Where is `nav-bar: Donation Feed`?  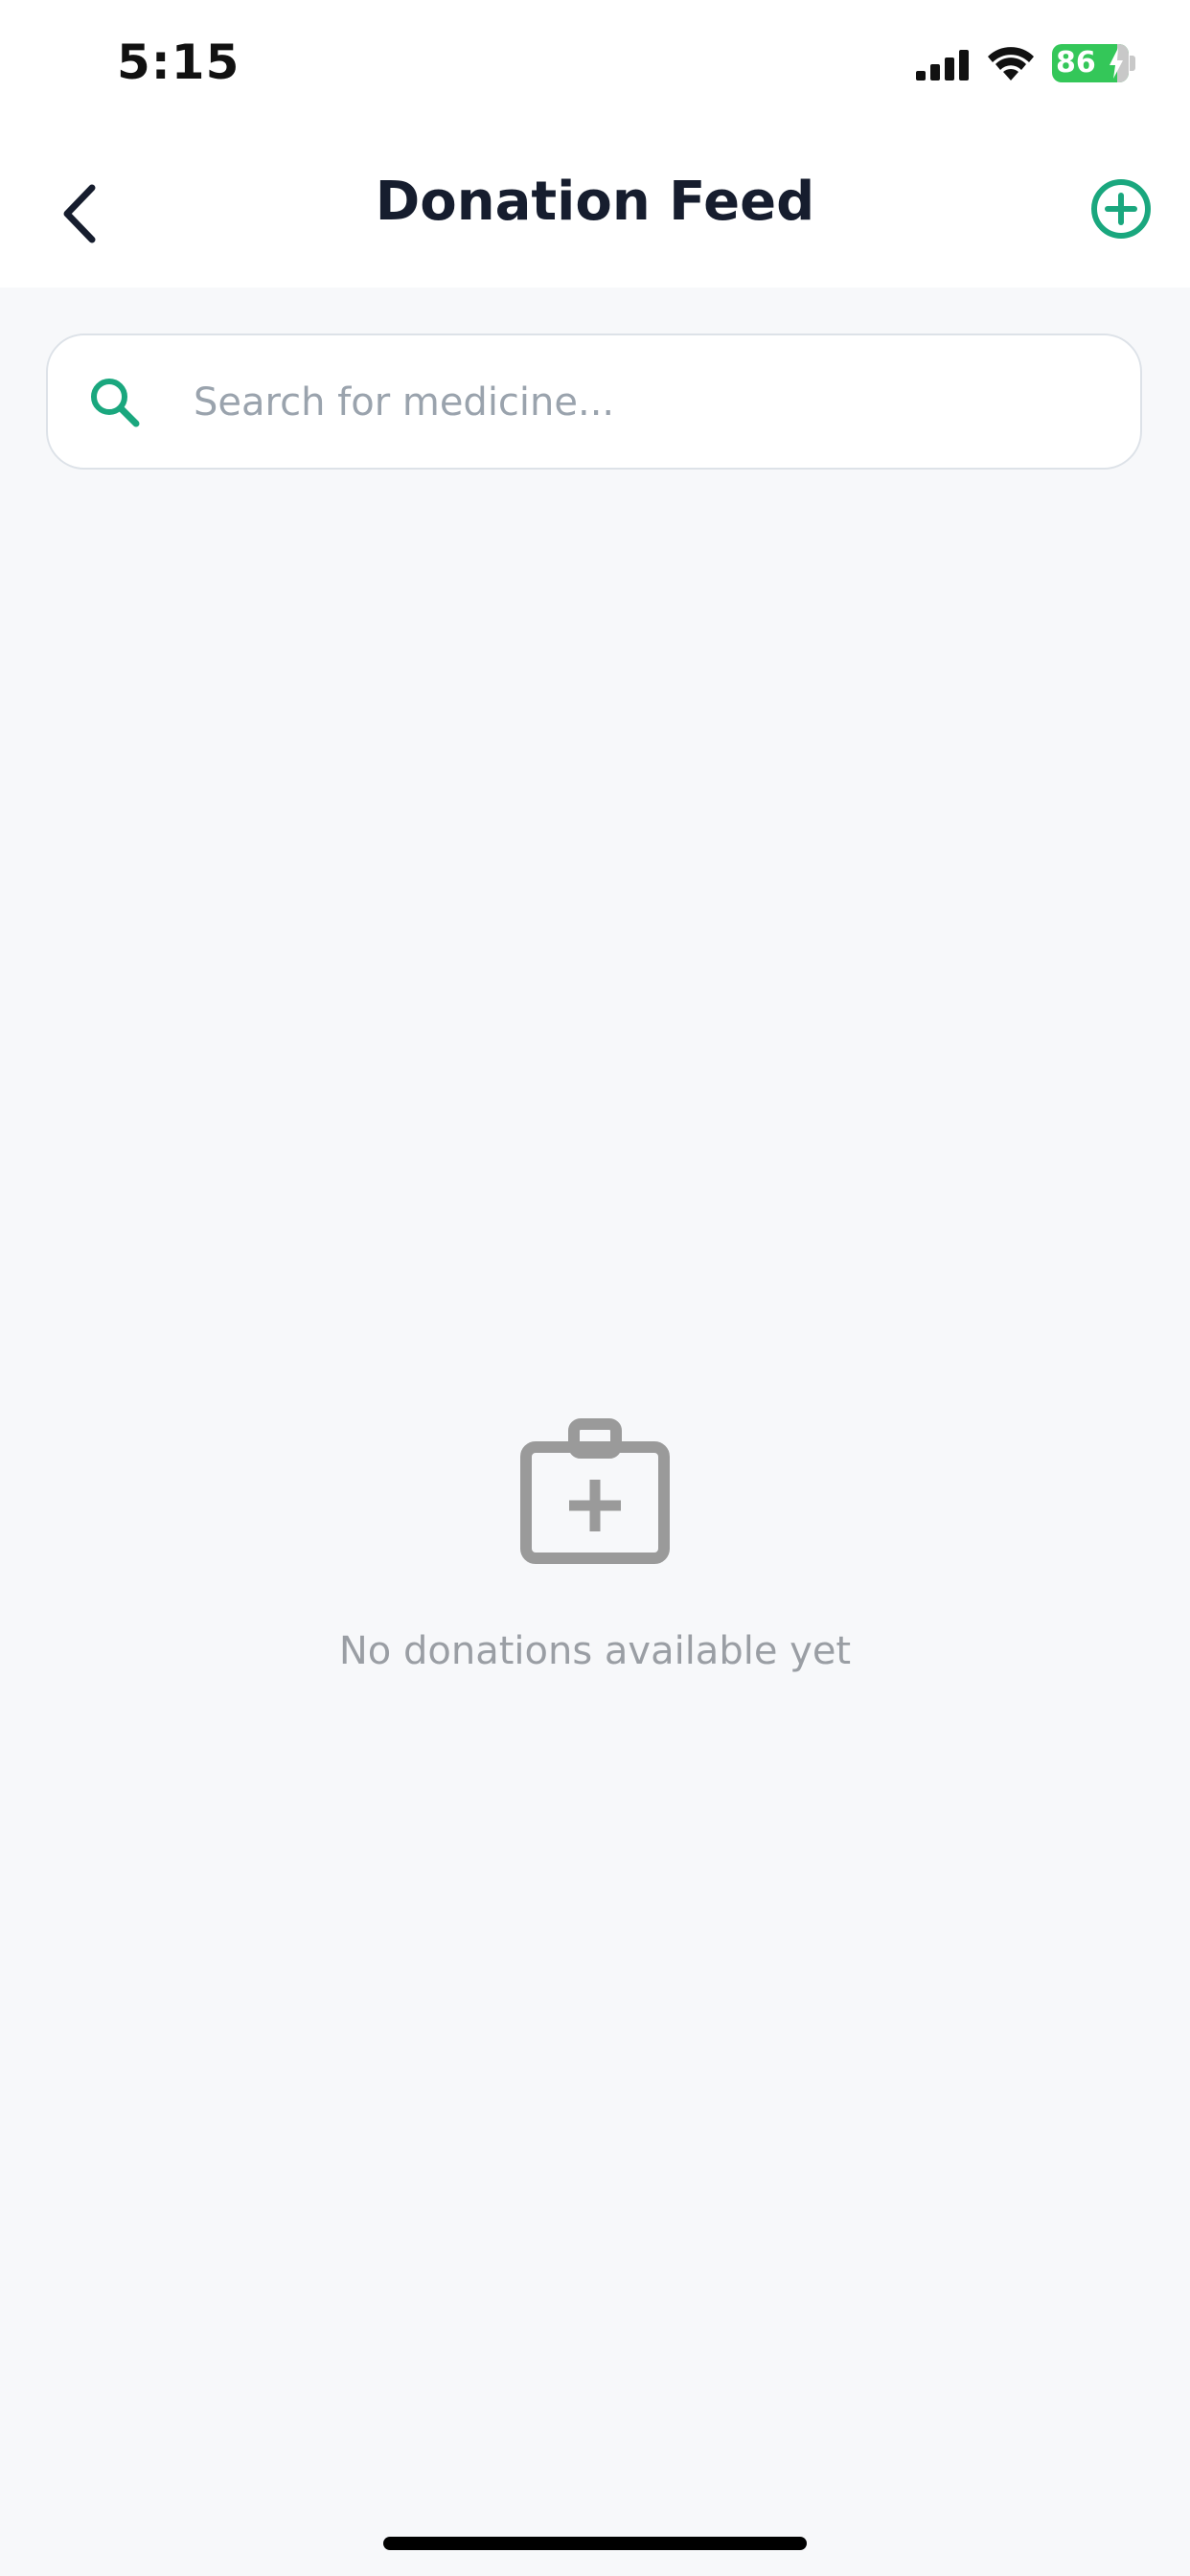 nav-bar: Donation Feed is located at coordinates (595, 211).